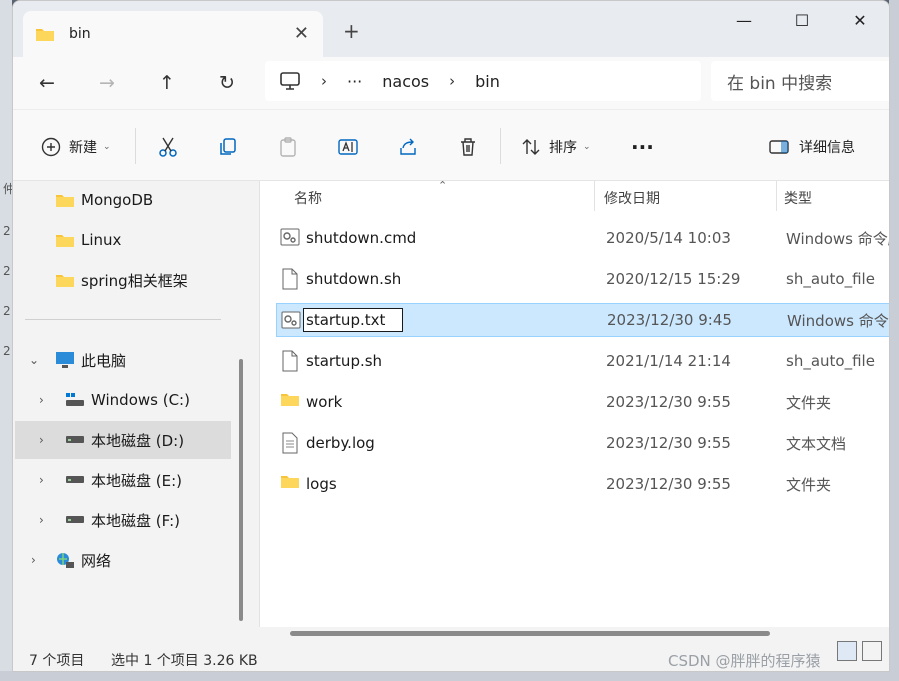 The width and height of the screenshot is (899, 681). What do you see at coordinates (107, 83) in the screenshot?
I see `forward-button: →` at bounding box center [107, 83].